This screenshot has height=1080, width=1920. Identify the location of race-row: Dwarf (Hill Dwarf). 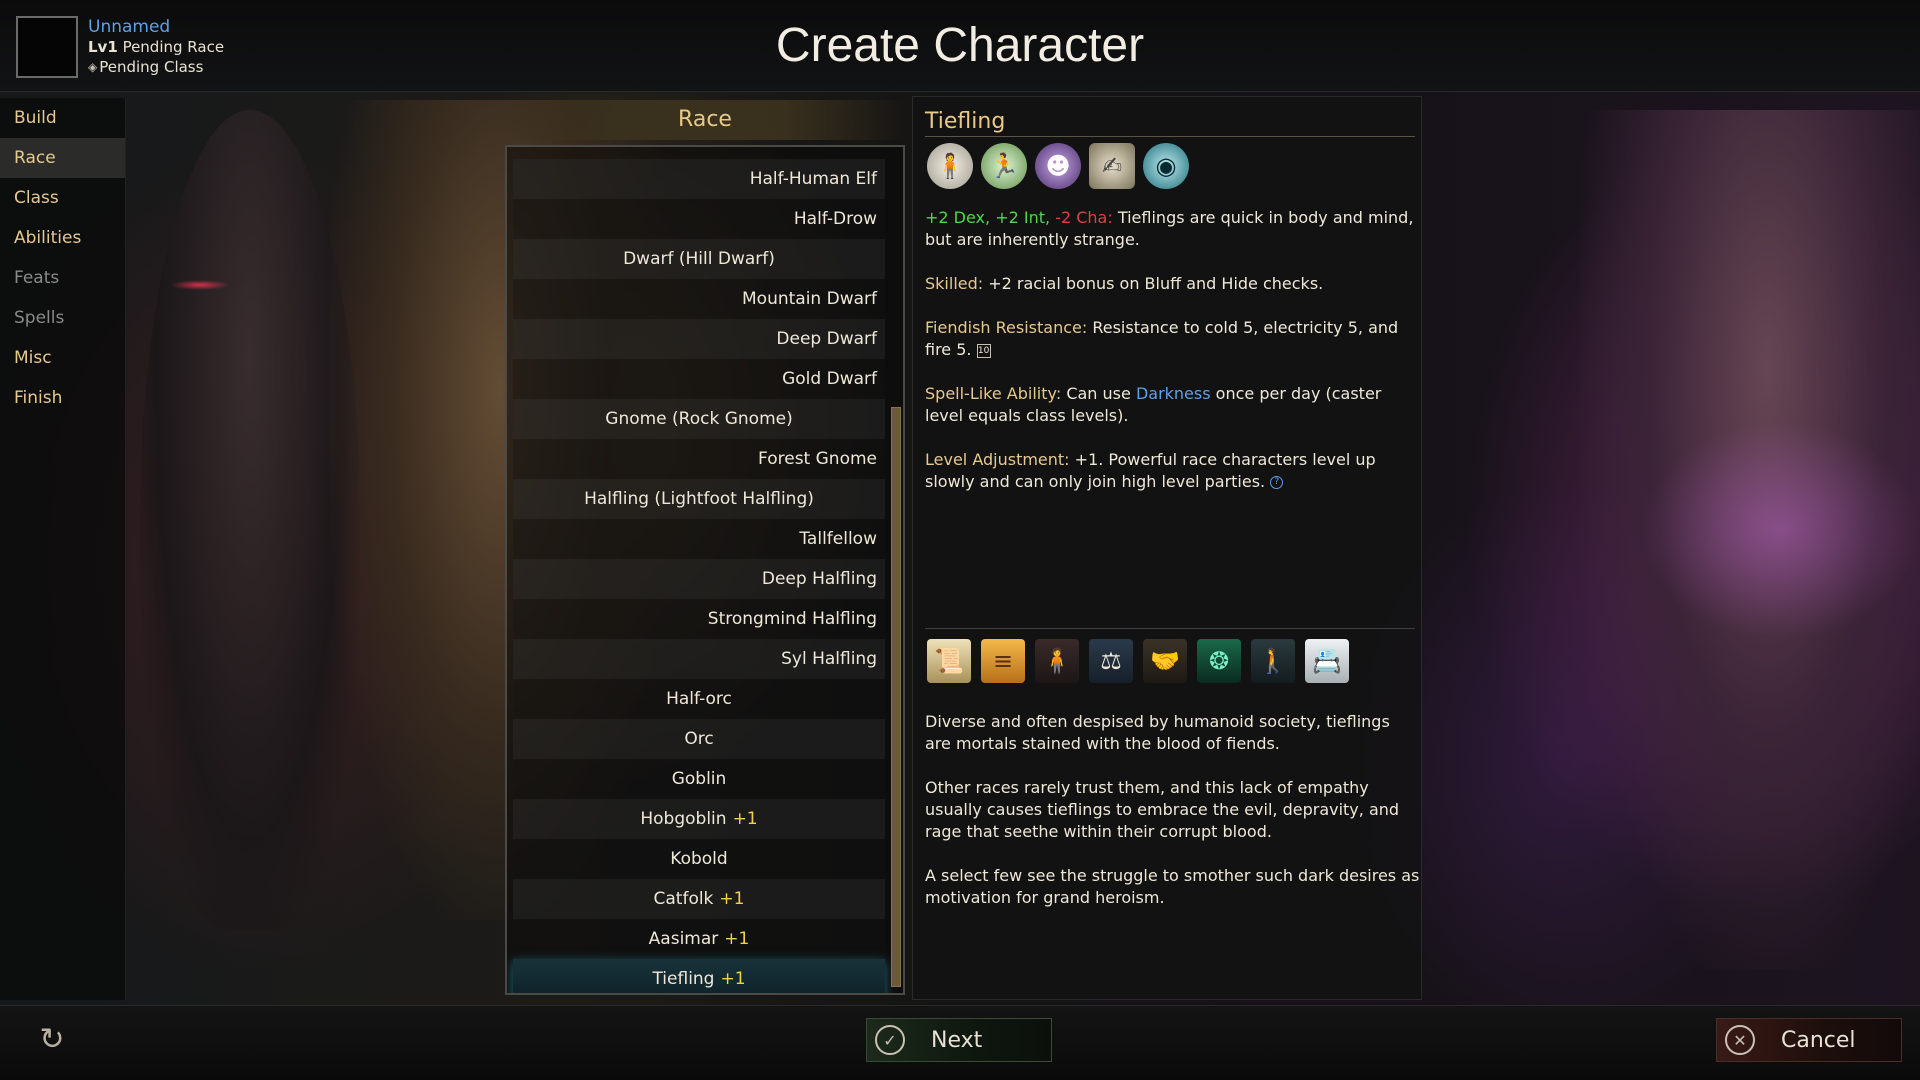
(699, 259).